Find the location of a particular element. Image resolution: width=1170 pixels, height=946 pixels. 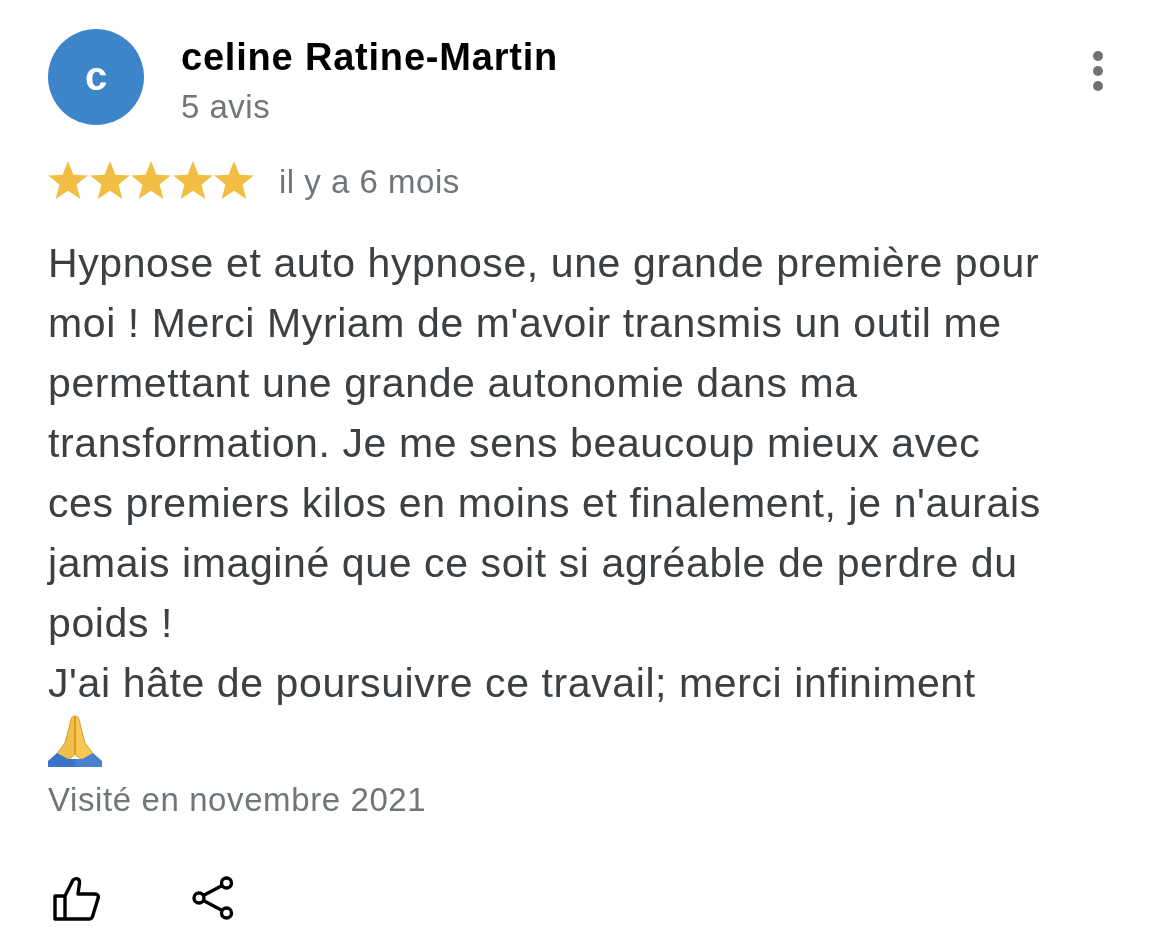

more-options-icon is located at coordinates (1098, 71).